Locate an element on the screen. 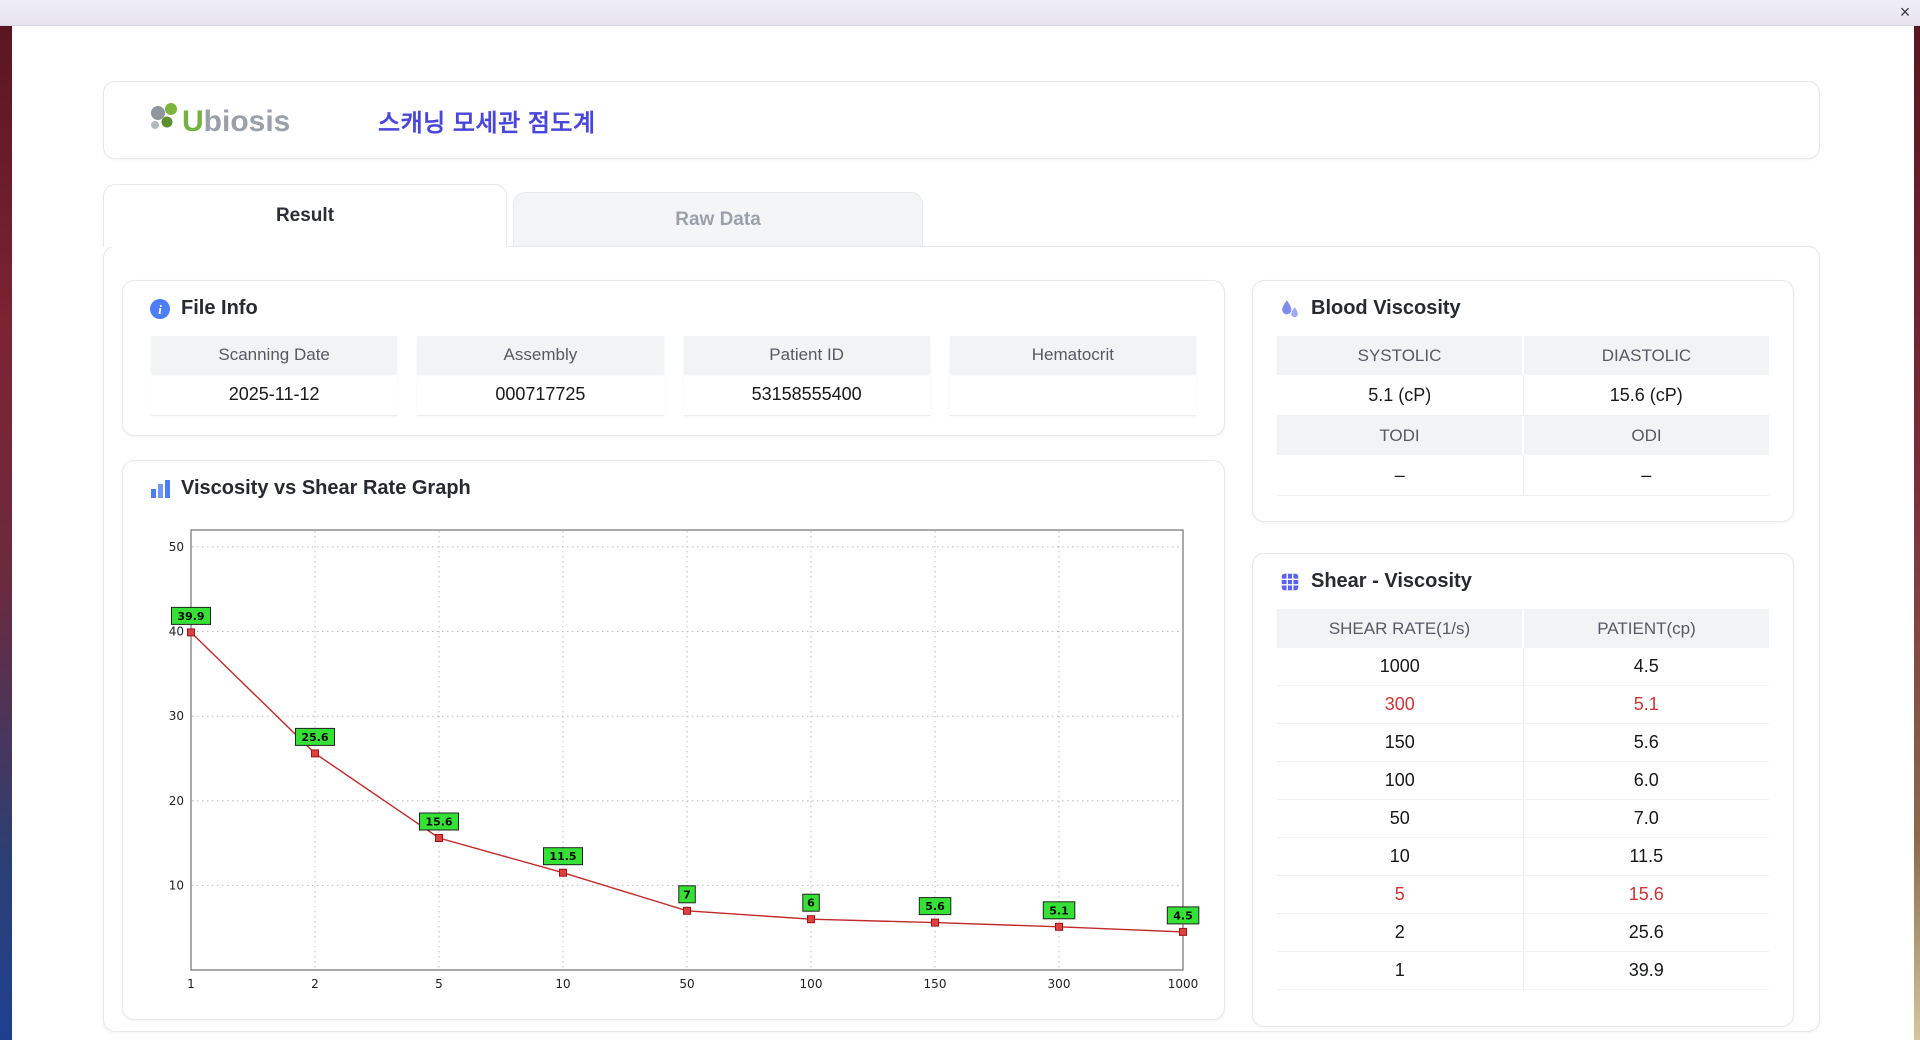  table-row: 100 6.0 is located at coordinates (1523, 781).